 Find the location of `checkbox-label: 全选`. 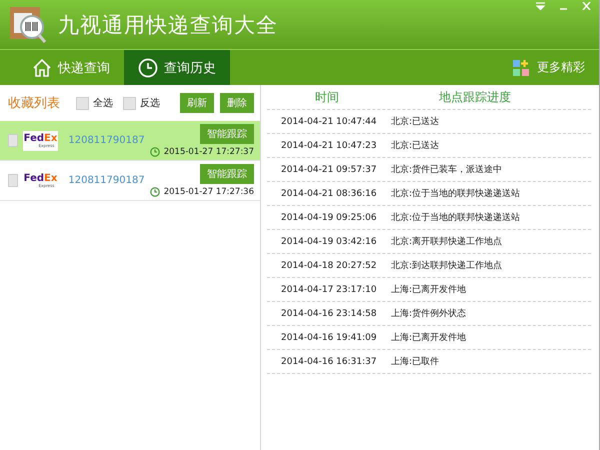

checkbox-label: 全选 is located at coordinates (103, 103).